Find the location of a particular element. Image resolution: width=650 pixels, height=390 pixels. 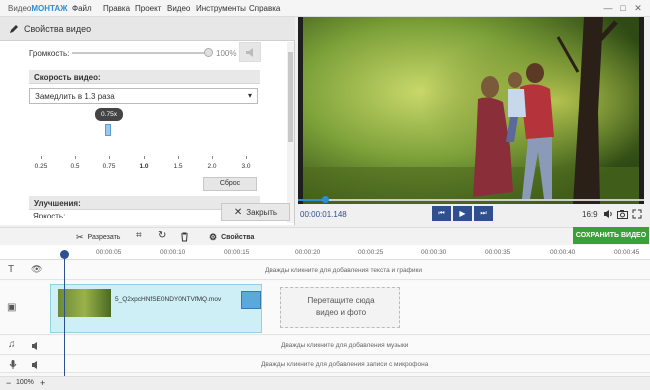

ruler-label: 00:00:45 is located at coordinates (627, 252).